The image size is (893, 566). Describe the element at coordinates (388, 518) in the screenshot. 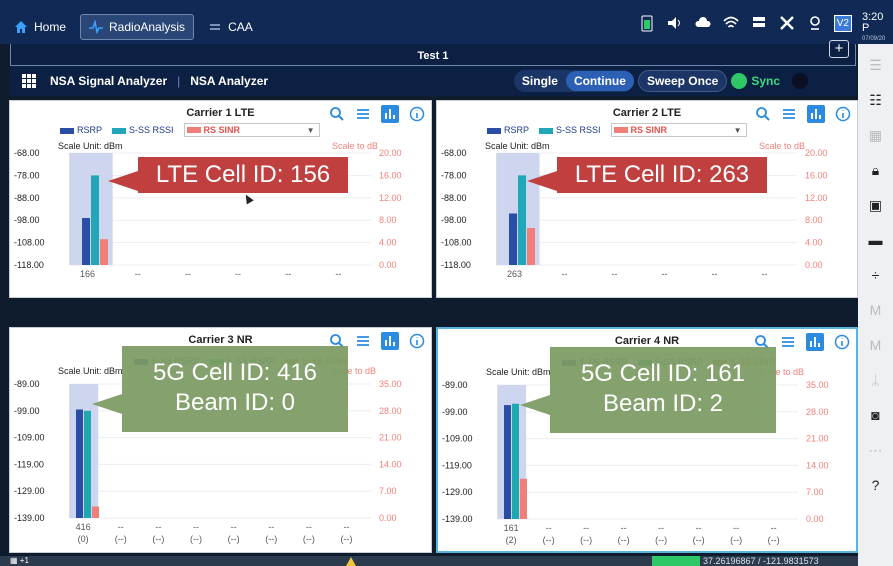

I see `y-right-tick-label: 0.00` at that location.